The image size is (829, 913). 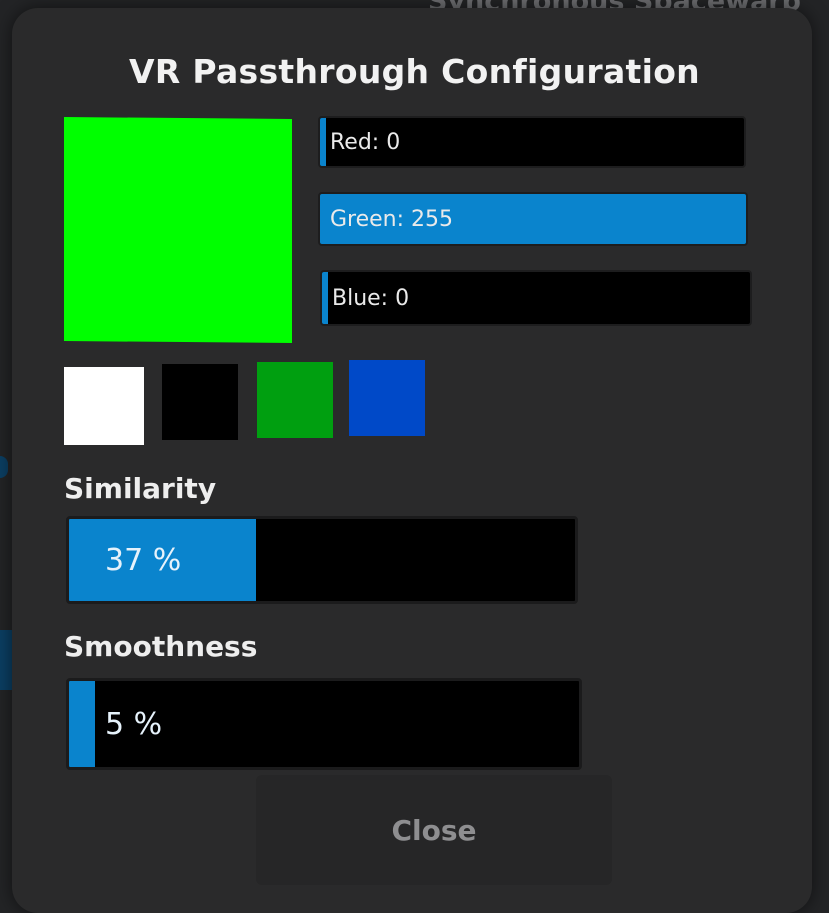 What do you see at coordinates (4, 467) in the screenshot?
I see `background-toggle` at bounding box center [4, 467].